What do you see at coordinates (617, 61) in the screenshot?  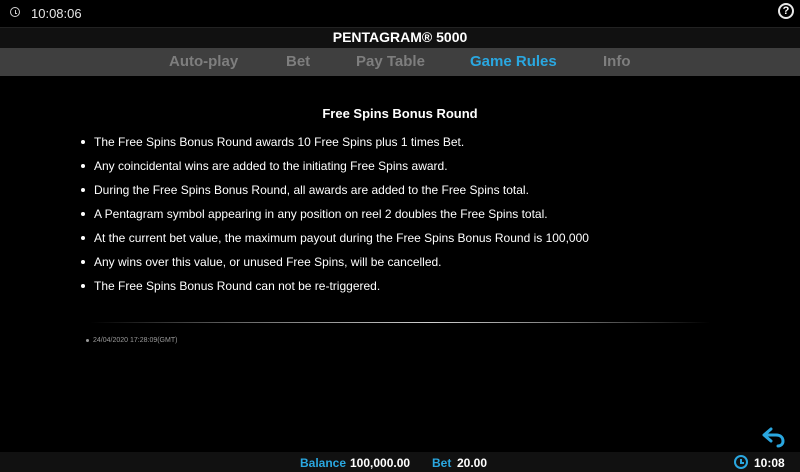 I see `tab-info: Info` at bounding box center [617, 61].